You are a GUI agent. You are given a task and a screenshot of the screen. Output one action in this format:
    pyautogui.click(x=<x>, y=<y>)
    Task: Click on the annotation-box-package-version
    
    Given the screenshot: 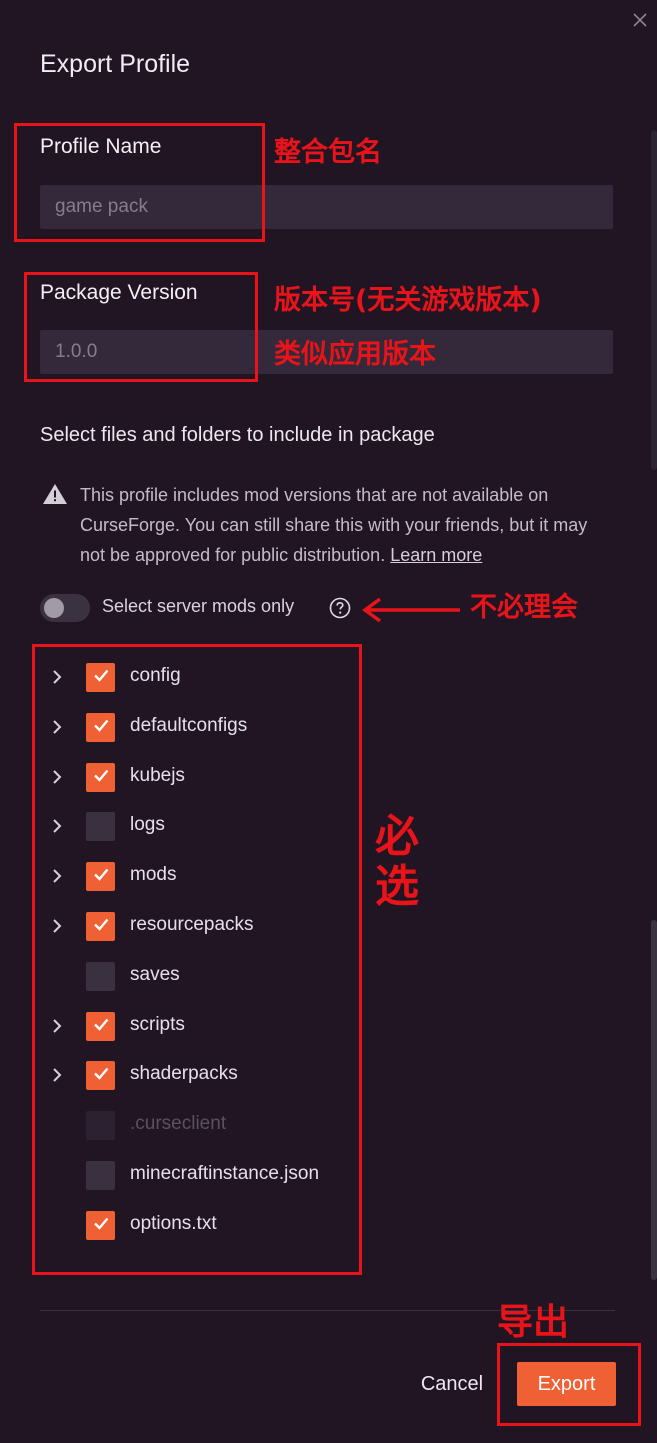 What is the action you would take?
    pyautogui.click(x=141, y=327)
    